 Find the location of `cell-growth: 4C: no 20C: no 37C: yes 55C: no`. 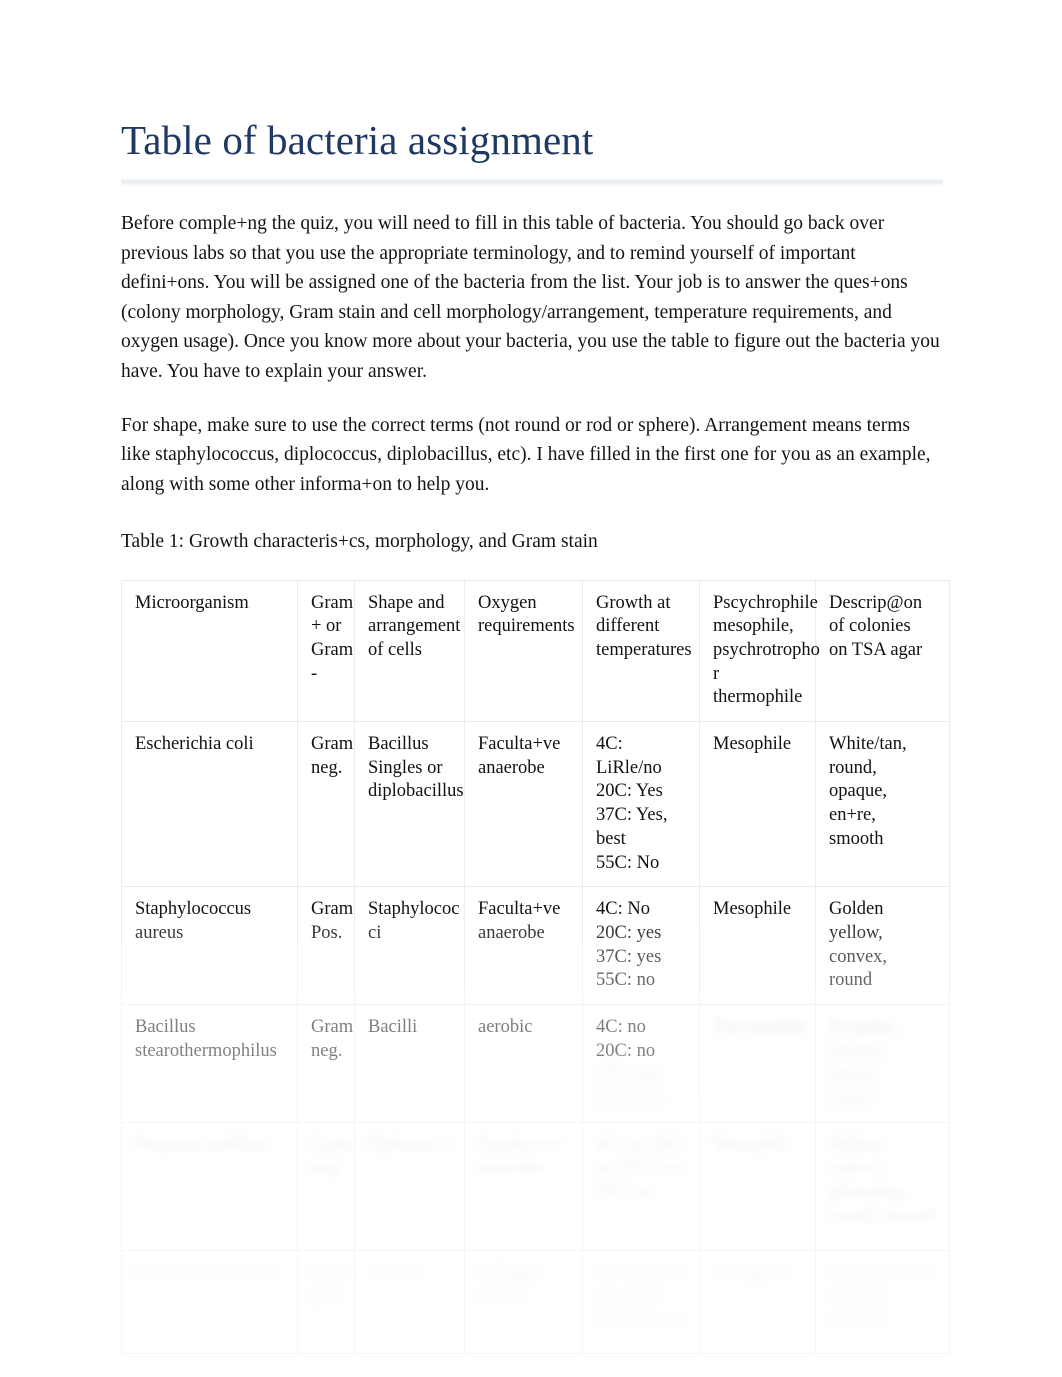

cell-growth: 4C: no 20C: no 37C: yes 55C: no is located at coordinates (641, 1186).